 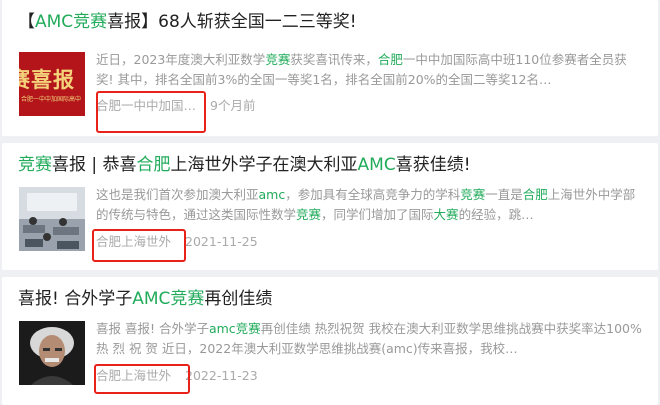 I want to click on text-segment: 上海世外学子在澳大利亚, so click(x=264, y=165).